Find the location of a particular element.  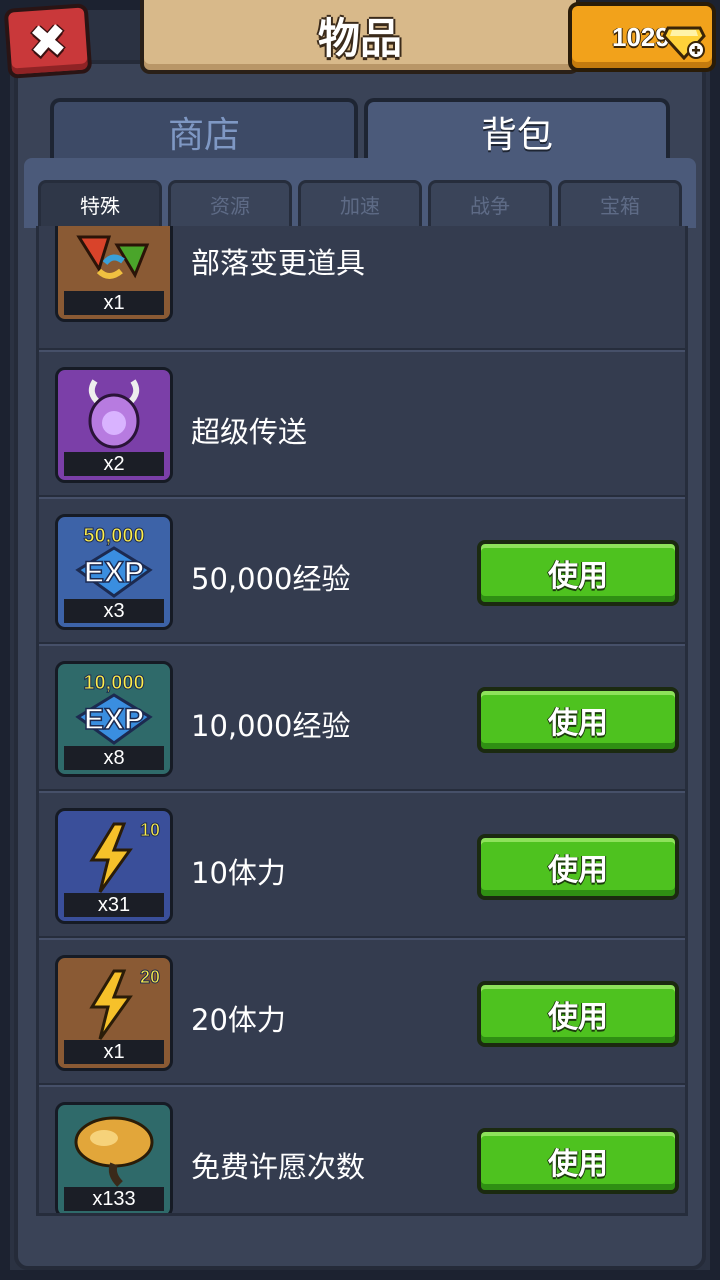

page-title: 物品 is located at coordinates (359, 38).